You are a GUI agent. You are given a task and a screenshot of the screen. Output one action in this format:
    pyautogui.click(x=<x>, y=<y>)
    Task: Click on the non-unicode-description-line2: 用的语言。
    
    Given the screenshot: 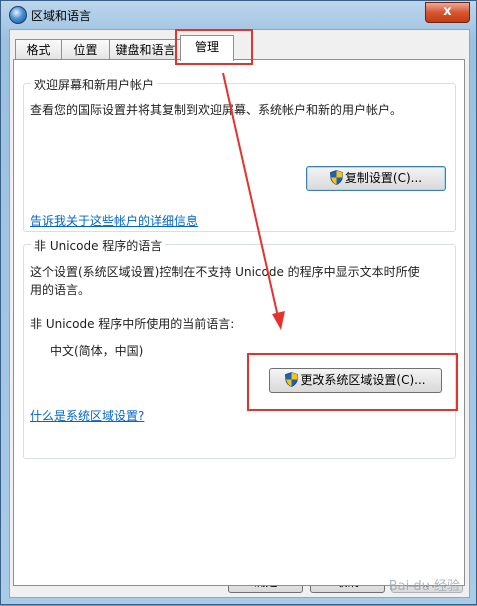 What is the action you would take?
    pyautogui.click(x=60, y=290)
    